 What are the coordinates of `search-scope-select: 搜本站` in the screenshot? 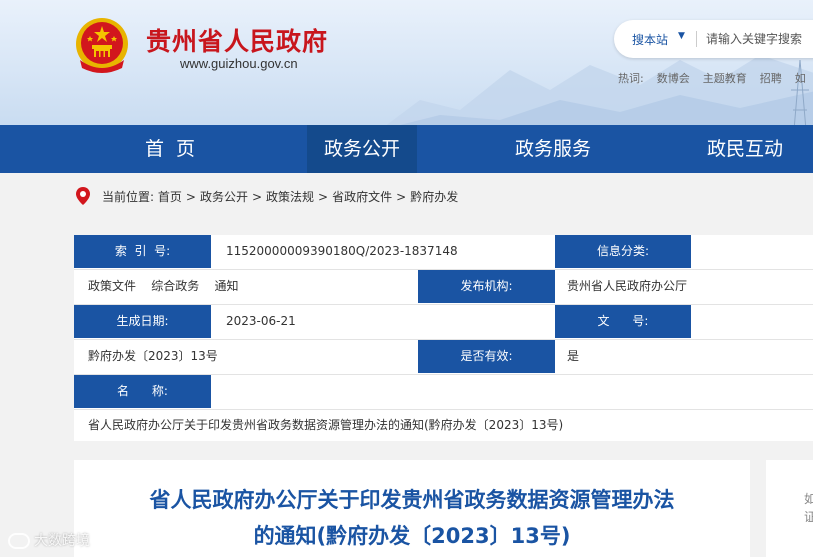 It's located at (650, 39).